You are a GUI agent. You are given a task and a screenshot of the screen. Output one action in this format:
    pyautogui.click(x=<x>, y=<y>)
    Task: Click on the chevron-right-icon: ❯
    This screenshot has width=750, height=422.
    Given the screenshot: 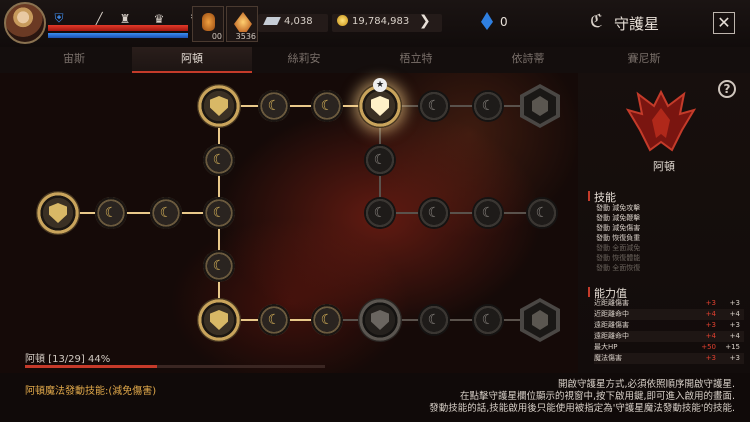 What is the action you would take?
    pyautogui.click(x=425, y=21)
    